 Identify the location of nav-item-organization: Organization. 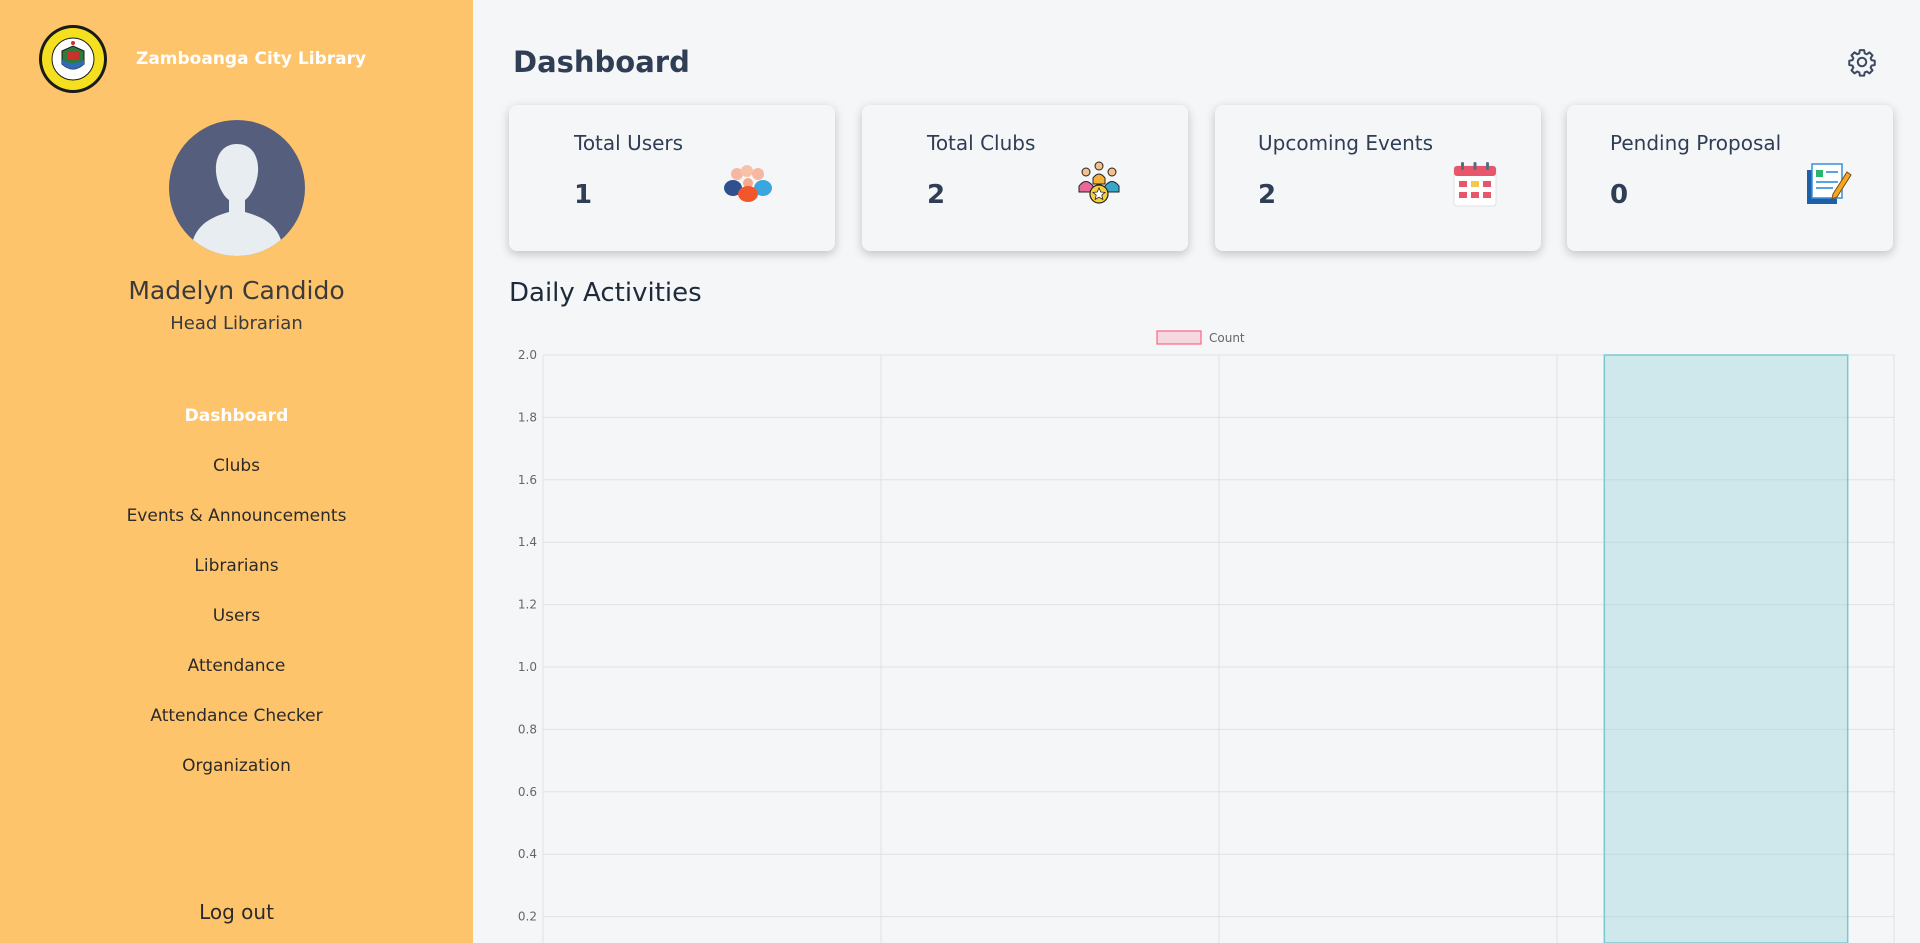
(236, 778).